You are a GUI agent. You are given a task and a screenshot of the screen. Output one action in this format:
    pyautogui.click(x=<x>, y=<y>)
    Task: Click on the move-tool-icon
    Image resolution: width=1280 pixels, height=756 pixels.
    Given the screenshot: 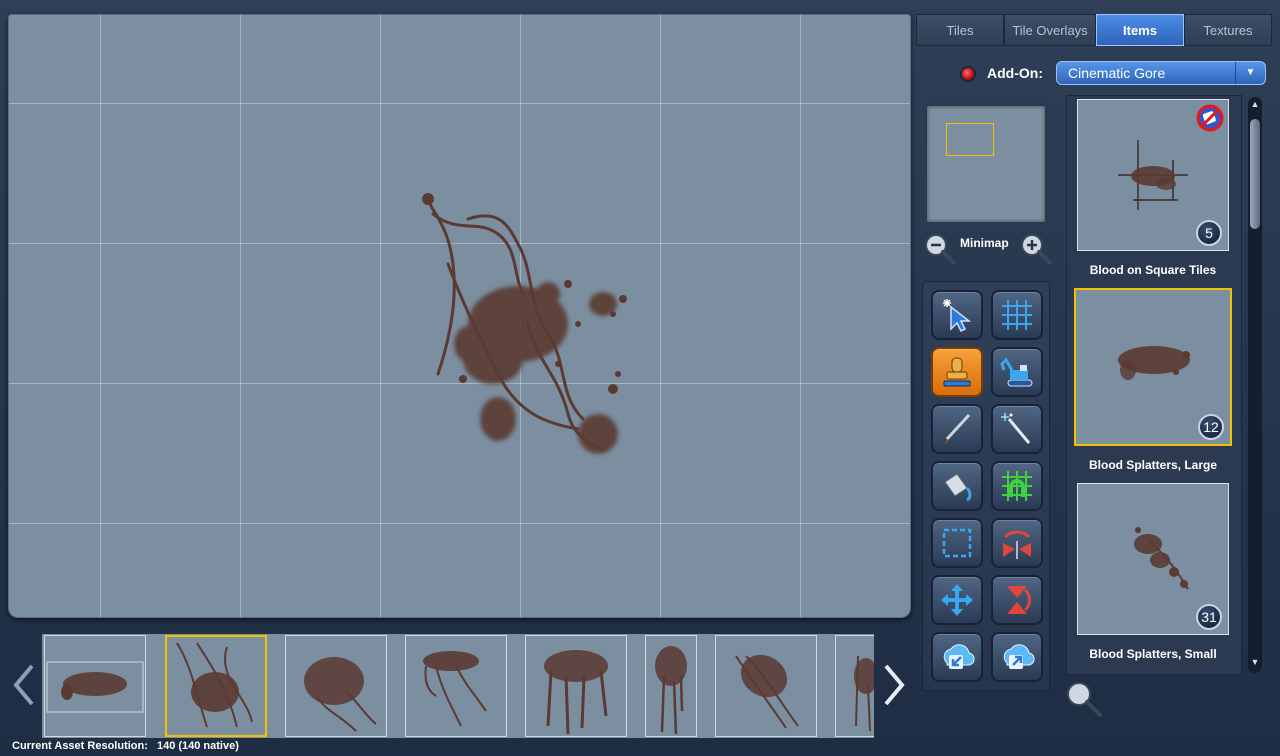 What is the action you would take?
    pyautogui.click(x=957, y=600)
    